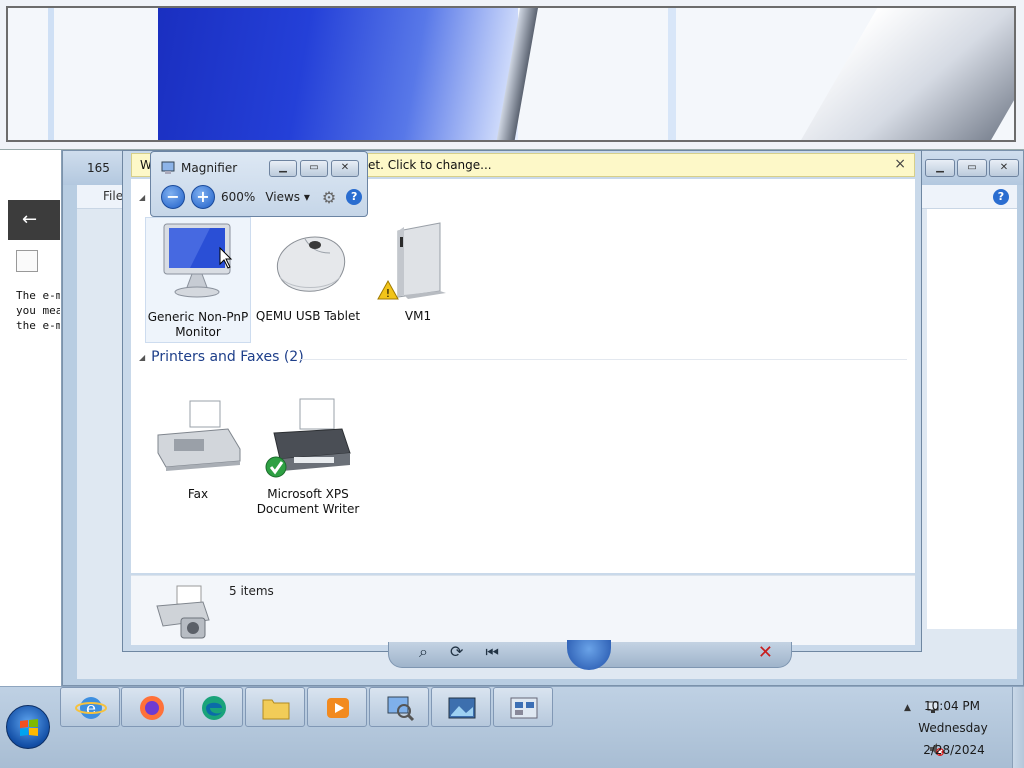 This screenshot has height=768, width=1024. What do you see at coordinates (38, 310) in the screenshot?
I see `document-text: The e-m you mea the e-m` at bounding box center [38, 310].